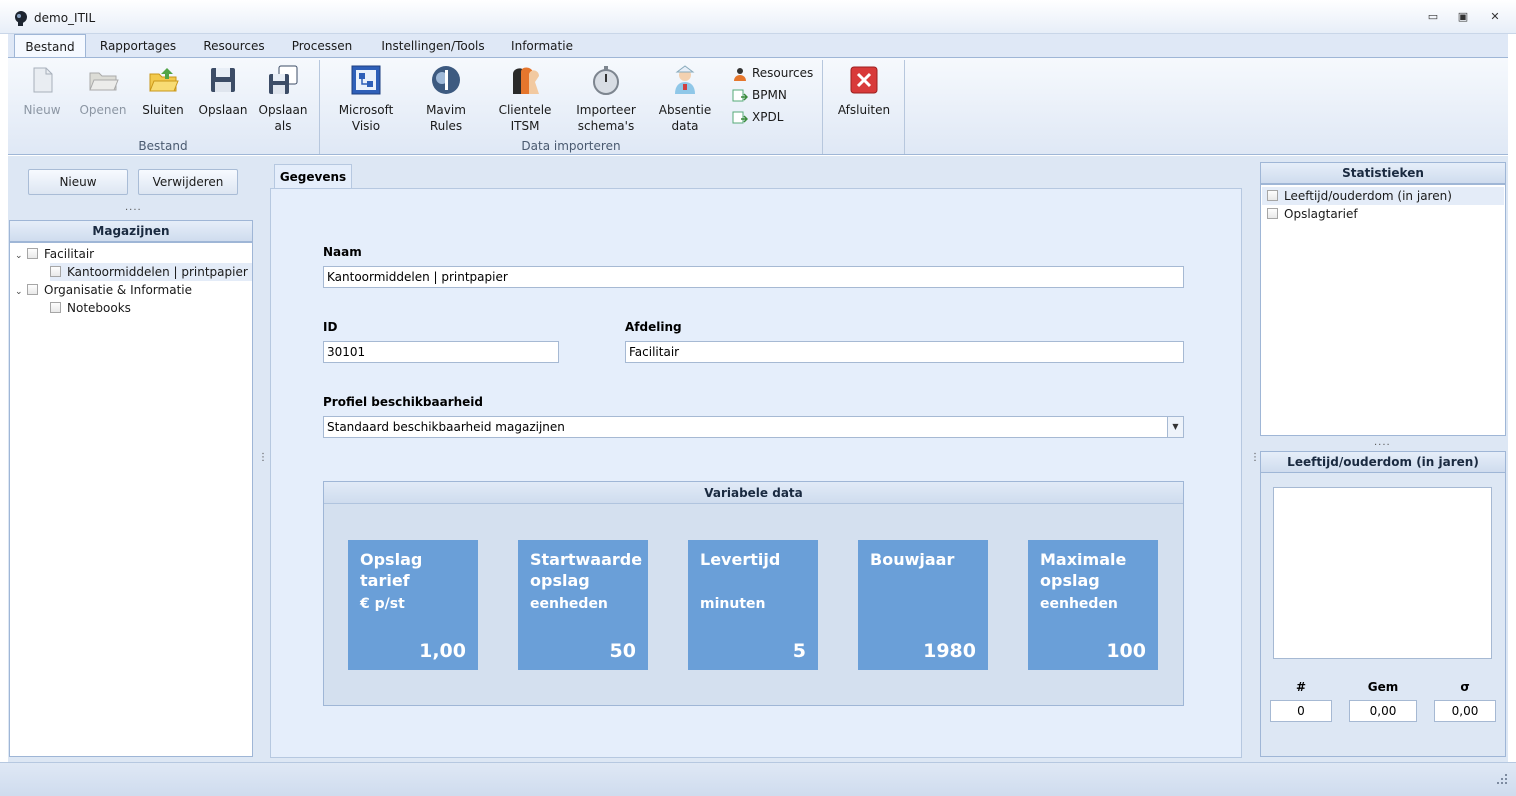 Image resolution: width=1516 pixels, height=796 pixels. Describe the element at coordinates (1495, 17) in the screenshot. I see `close-window-icon: ✕` at that location.